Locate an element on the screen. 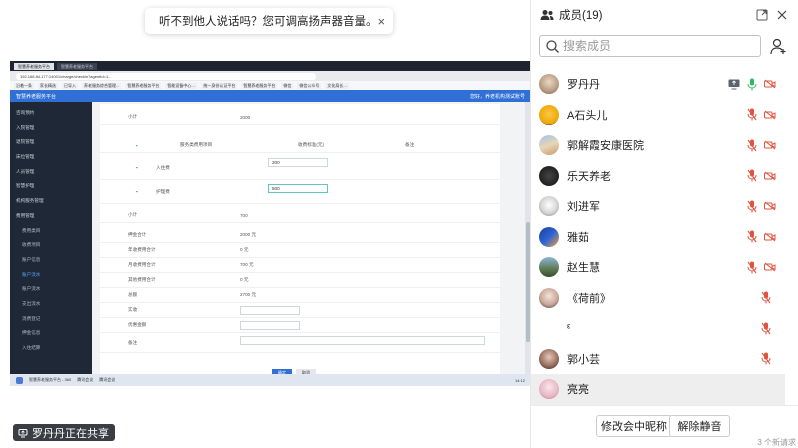 The width and height of the screenshot is (798, 448). panel-header: 成员(19) is located at coordinates (664, 15).